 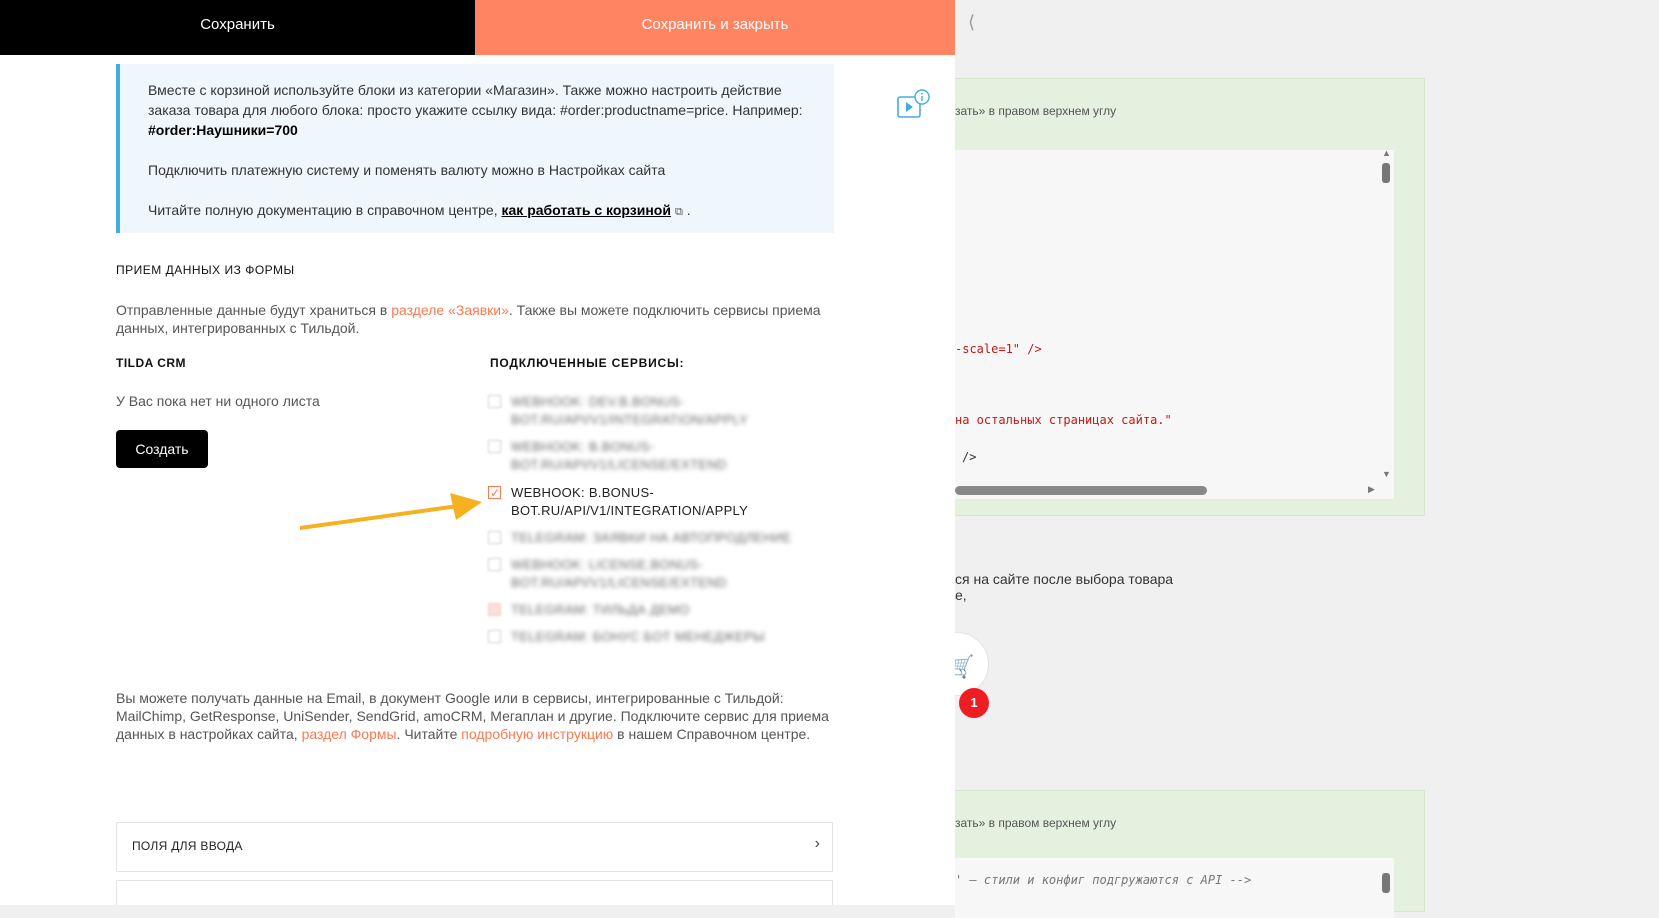 I want to click on panel-toolbar: Сохранить Сохранить и закрыть, so click(x=477, y=27).